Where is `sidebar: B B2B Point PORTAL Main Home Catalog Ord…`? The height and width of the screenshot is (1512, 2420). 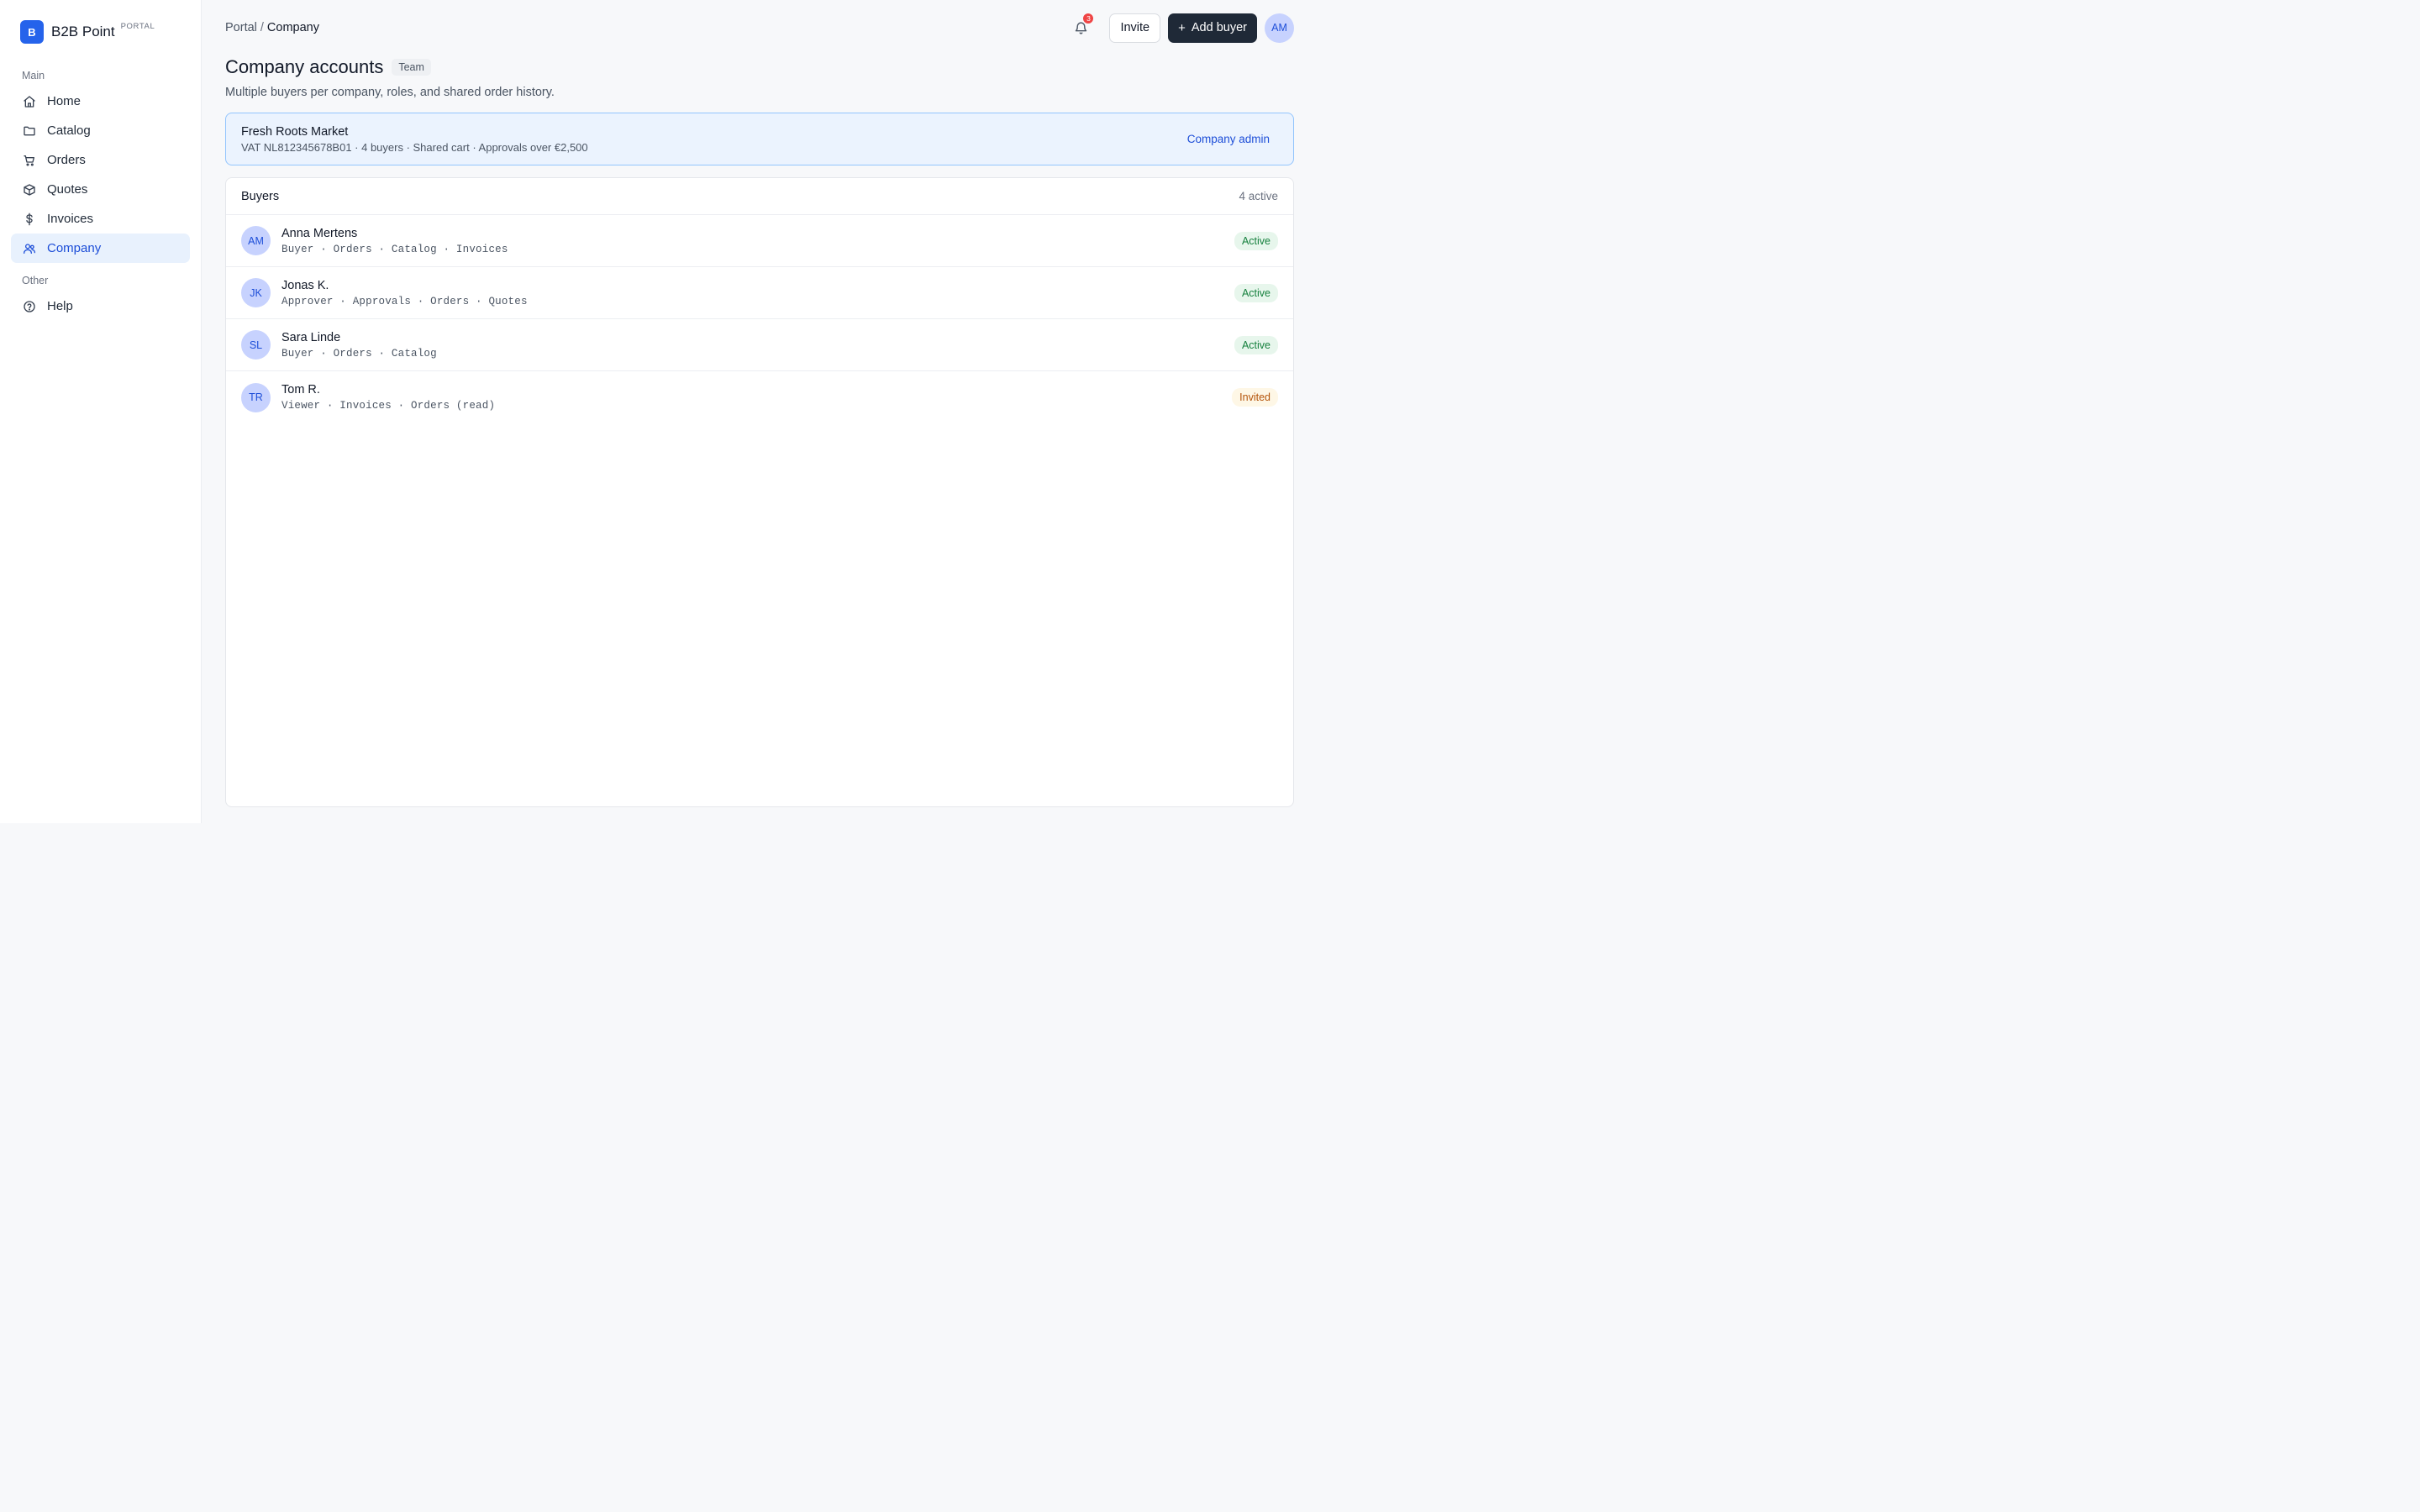 sidebar: B B2B Point PORTAL Main Home Catalog Ord… is located at coordinates (101, 411).